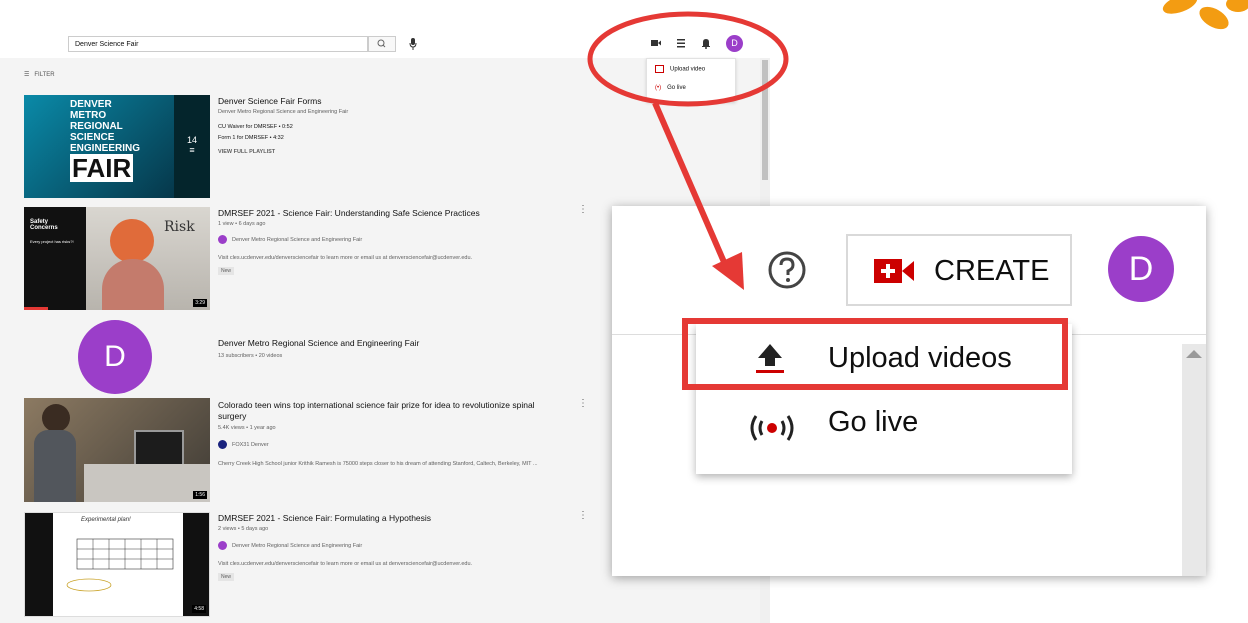 The width and height of the screenshot is (1248, 623). I want to click on video-thumbnail: Experimental plan! 4:58, so click(117, 564).